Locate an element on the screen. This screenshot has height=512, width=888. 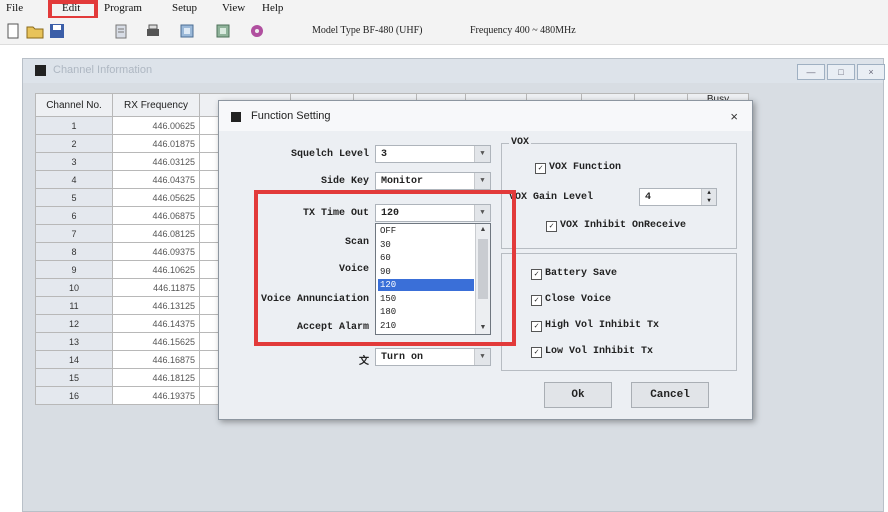
high-vol-inhibit-label: High Vol Inhibit Tx is located at coordinates (602, 325).